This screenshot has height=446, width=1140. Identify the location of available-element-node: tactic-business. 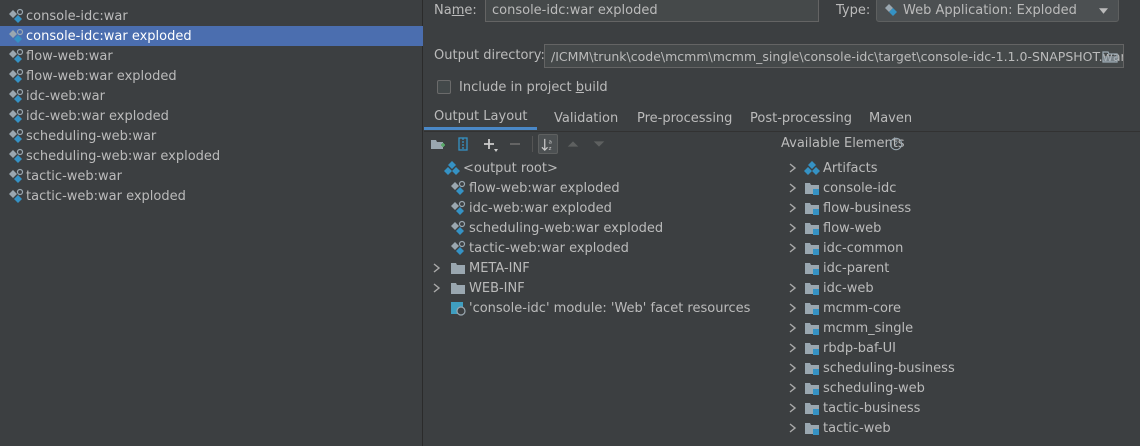
(853, 408).